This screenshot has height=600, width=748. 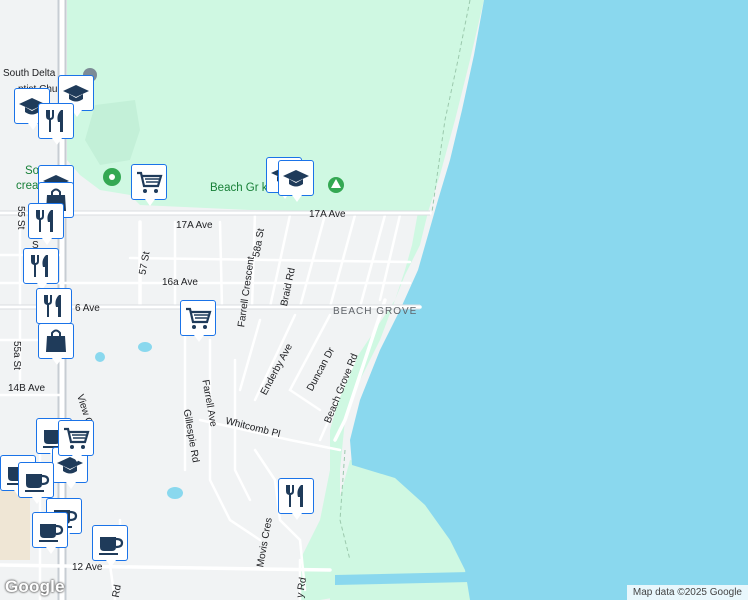 I want to click on street-55-st: 55 St, so click(x=20, y=218).